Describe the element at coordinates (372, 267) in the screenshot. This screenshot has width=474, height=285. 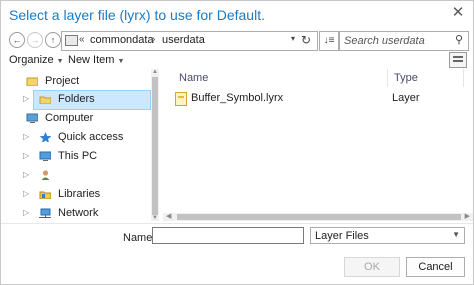
I see `ok-button: OK` at that location.